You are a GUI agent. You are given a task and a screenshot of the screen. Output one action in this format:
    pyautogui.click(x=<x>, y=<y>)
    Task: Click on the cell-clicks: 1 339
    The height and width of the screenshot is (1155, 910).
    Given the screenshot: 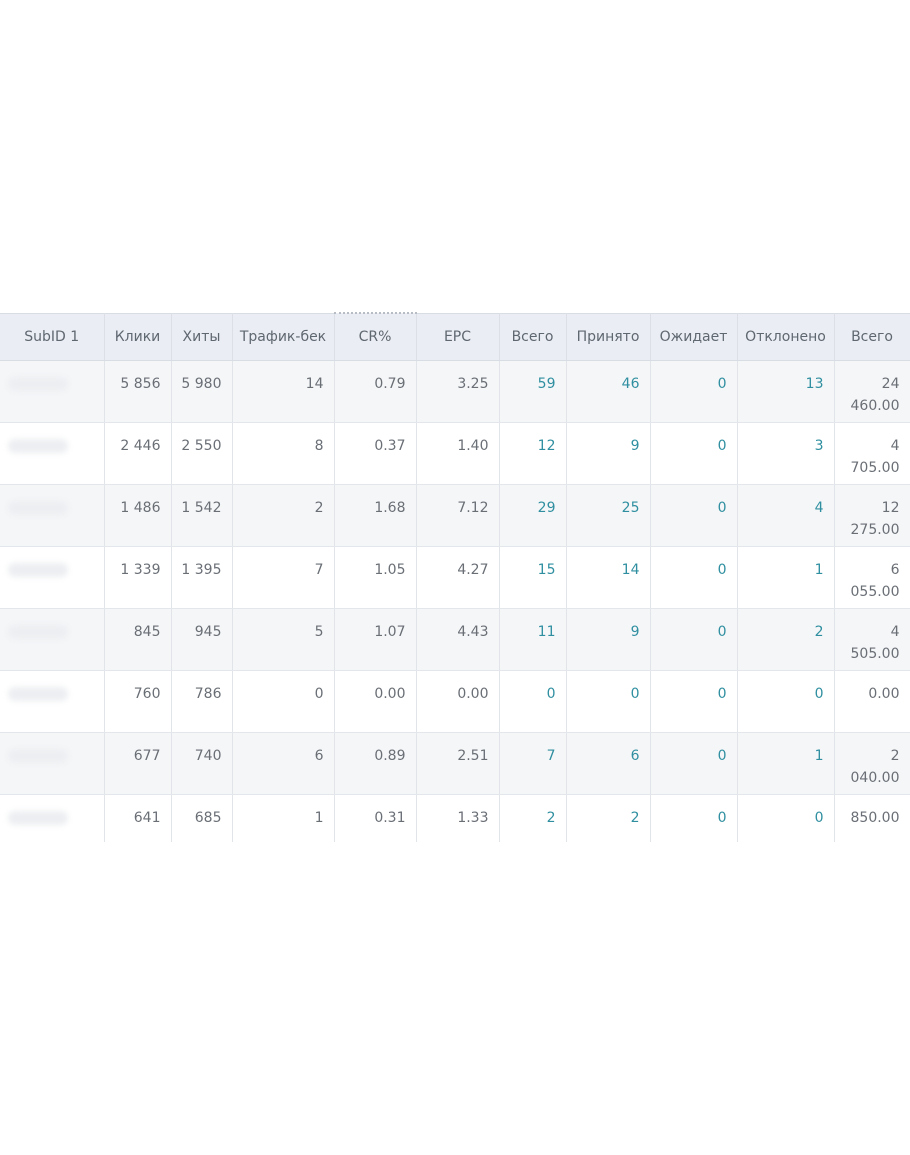 What is the action you would take?
    pyautogui.click(x=138, y=577)
    